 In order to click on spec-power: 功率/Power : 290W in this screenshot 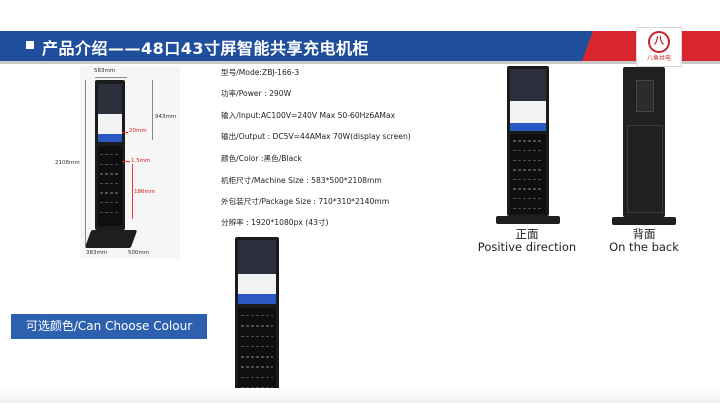, I will do `click(256, 93)`.